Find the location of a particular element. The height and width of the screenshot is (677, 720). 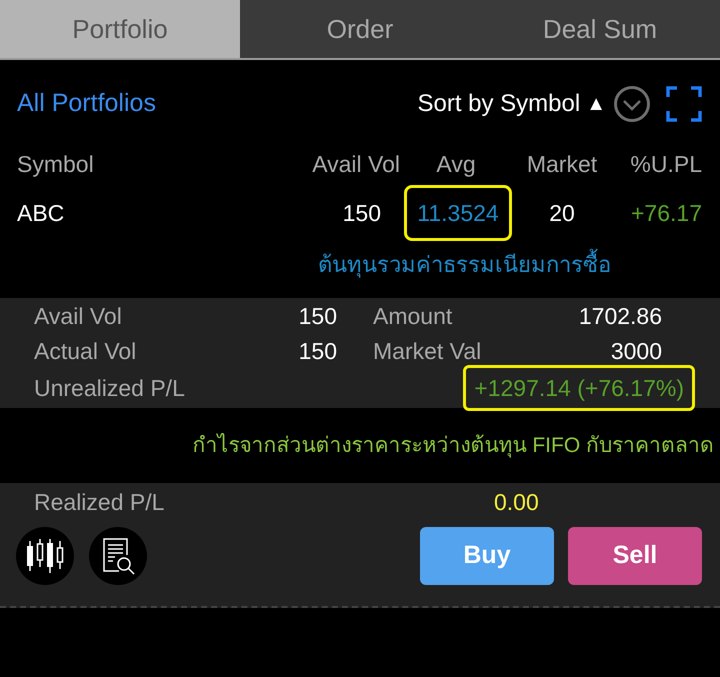

chevron-down-circle-icon is located at coordinates (632, 104).